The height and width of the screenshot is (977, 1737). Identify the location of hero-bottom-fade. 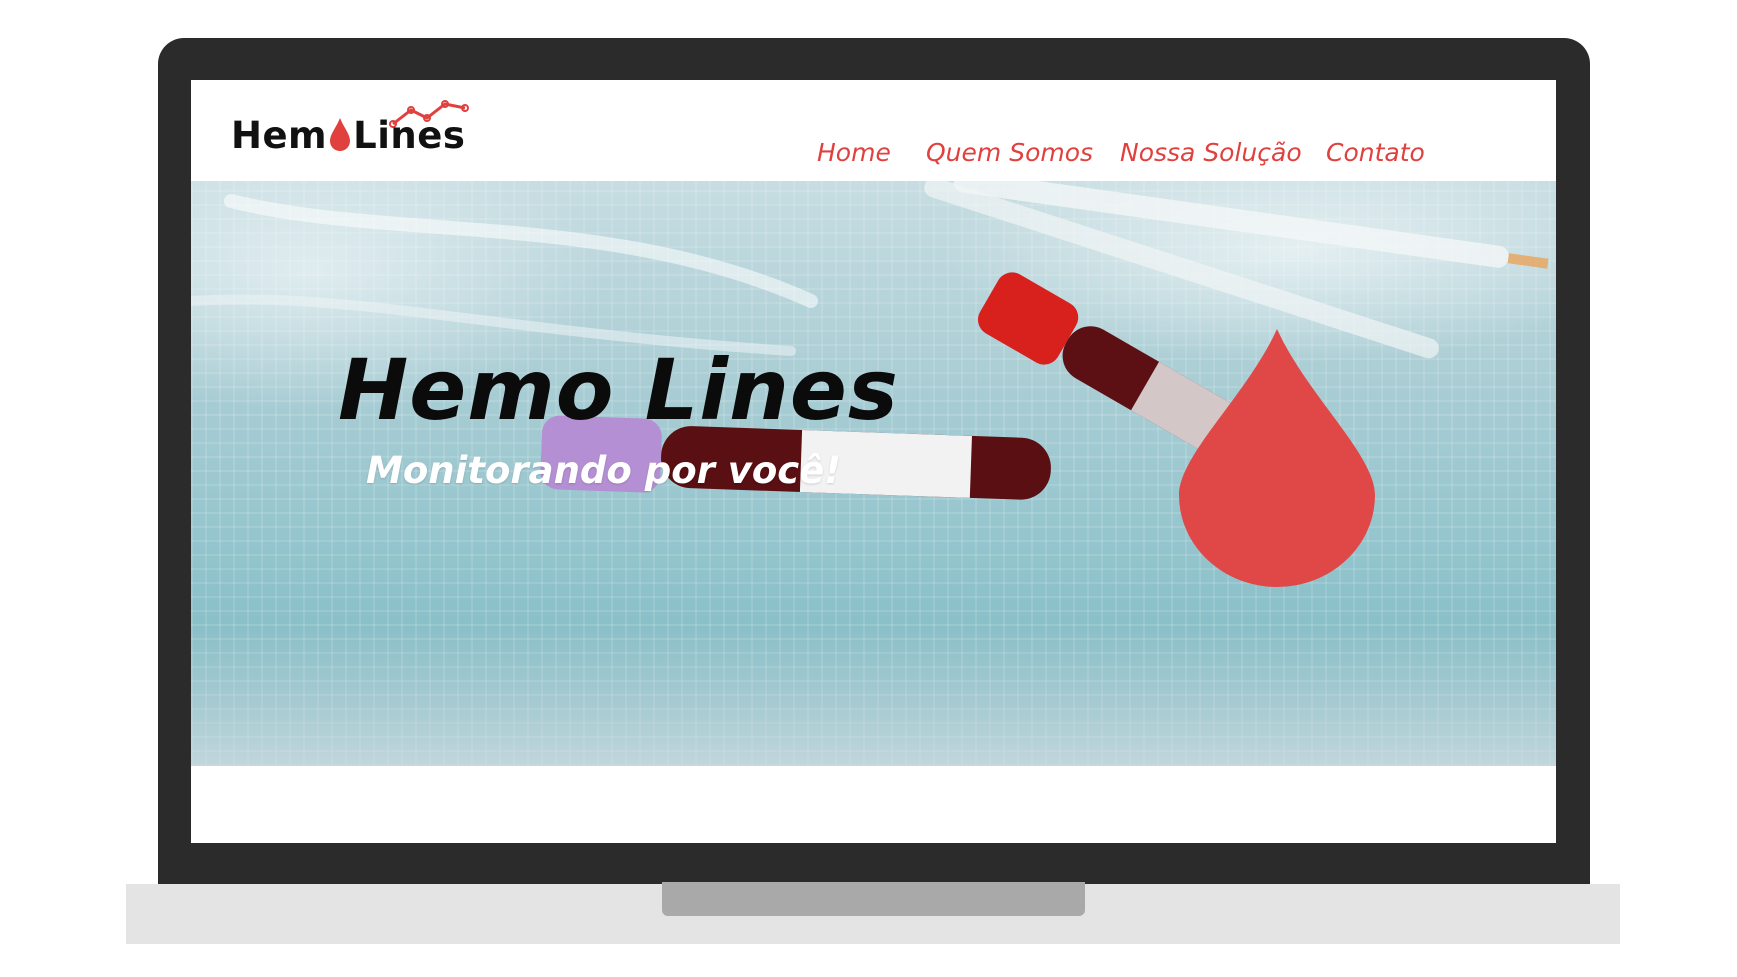
(873, 696).